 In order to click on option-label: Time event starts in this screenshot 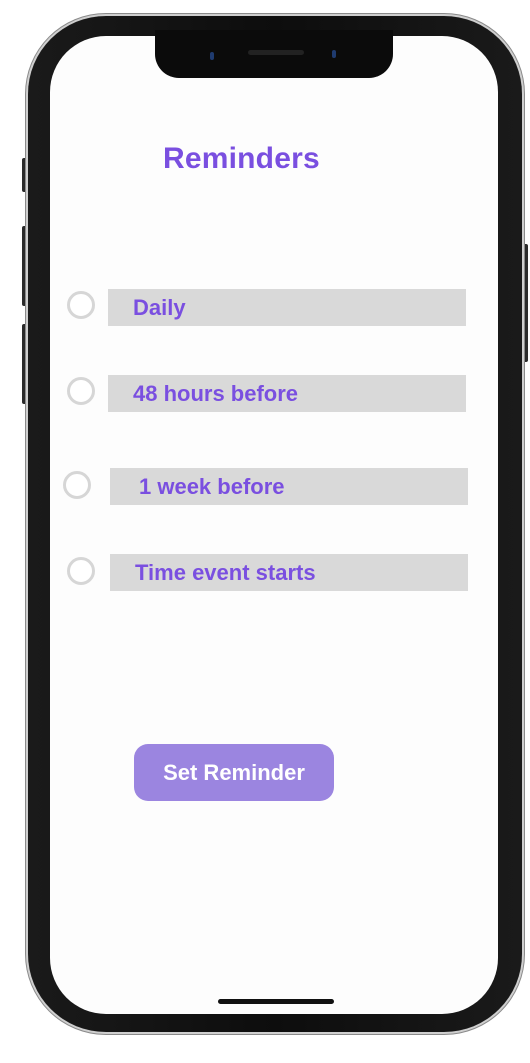, I will do `click(289, 572)`.